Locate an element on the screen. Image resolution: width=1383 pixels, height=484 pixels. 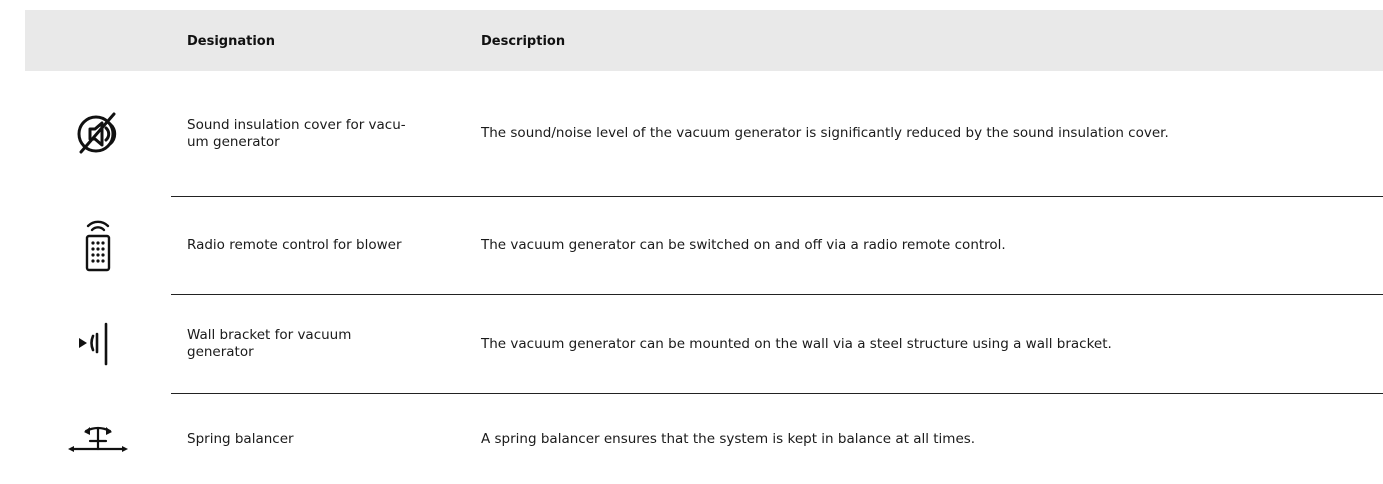
radio-remote-control-icon is located at coordinates (98, 245).